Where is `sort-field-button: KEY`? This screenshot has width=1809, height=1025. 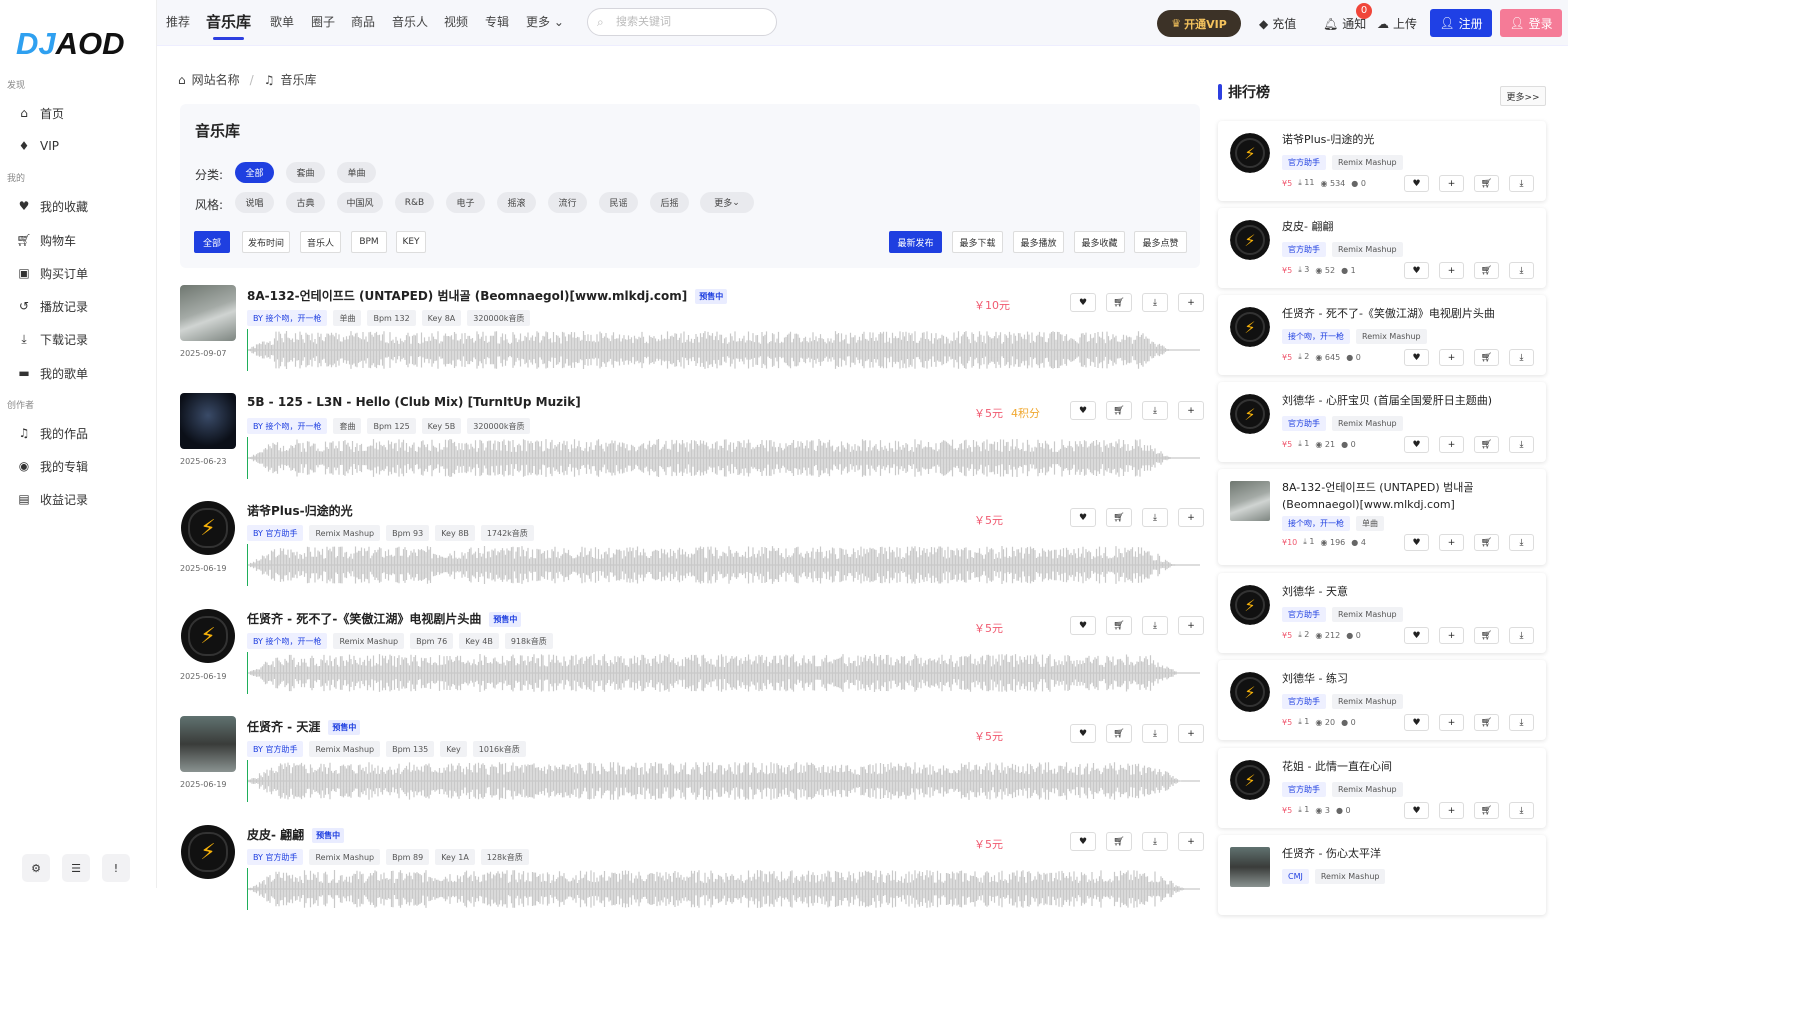 sort-field-button: KEY is located at coordinates (411, 242).